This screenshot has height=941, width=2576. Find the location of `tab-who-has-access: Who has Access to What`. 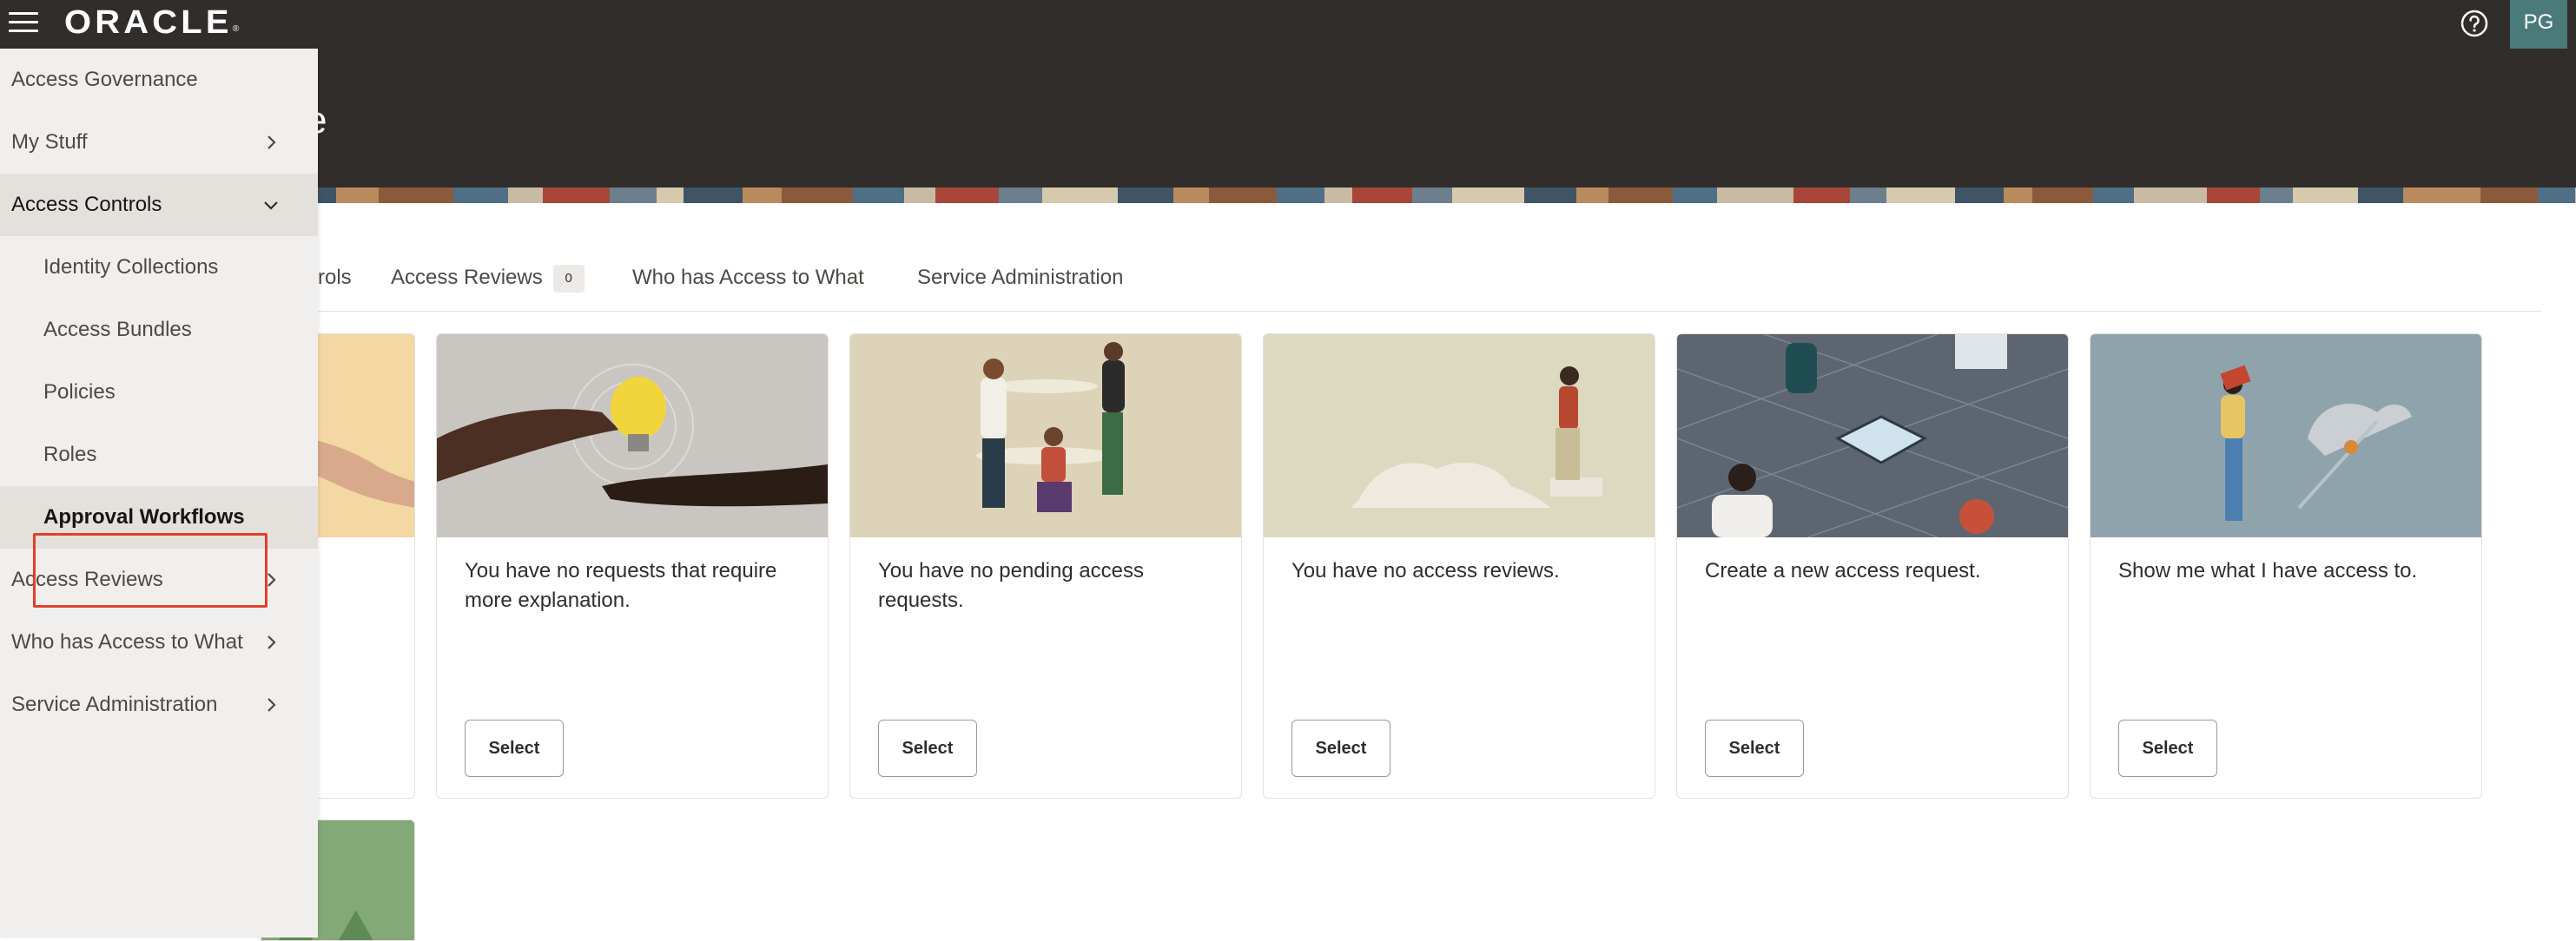

tab-who-has-access: Who has Access to What is located at coordinates (748, 277).